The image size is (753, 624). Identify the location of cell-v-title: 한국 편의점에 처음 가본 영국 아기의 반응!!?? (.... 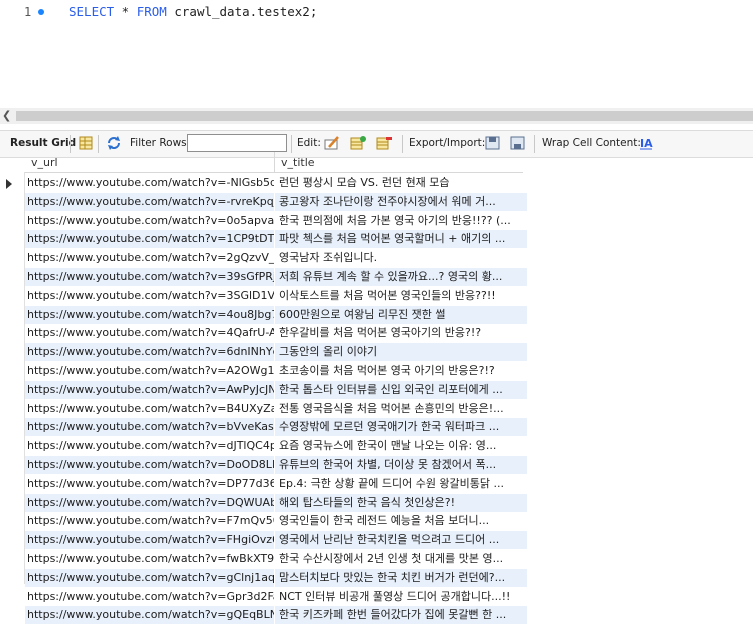
(401, 221).